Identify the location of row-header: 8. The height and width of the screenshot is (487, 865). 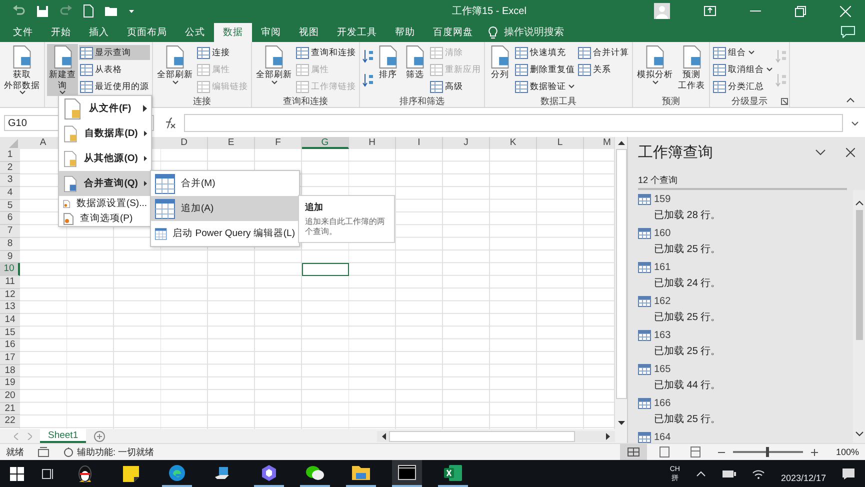
(10, 244).